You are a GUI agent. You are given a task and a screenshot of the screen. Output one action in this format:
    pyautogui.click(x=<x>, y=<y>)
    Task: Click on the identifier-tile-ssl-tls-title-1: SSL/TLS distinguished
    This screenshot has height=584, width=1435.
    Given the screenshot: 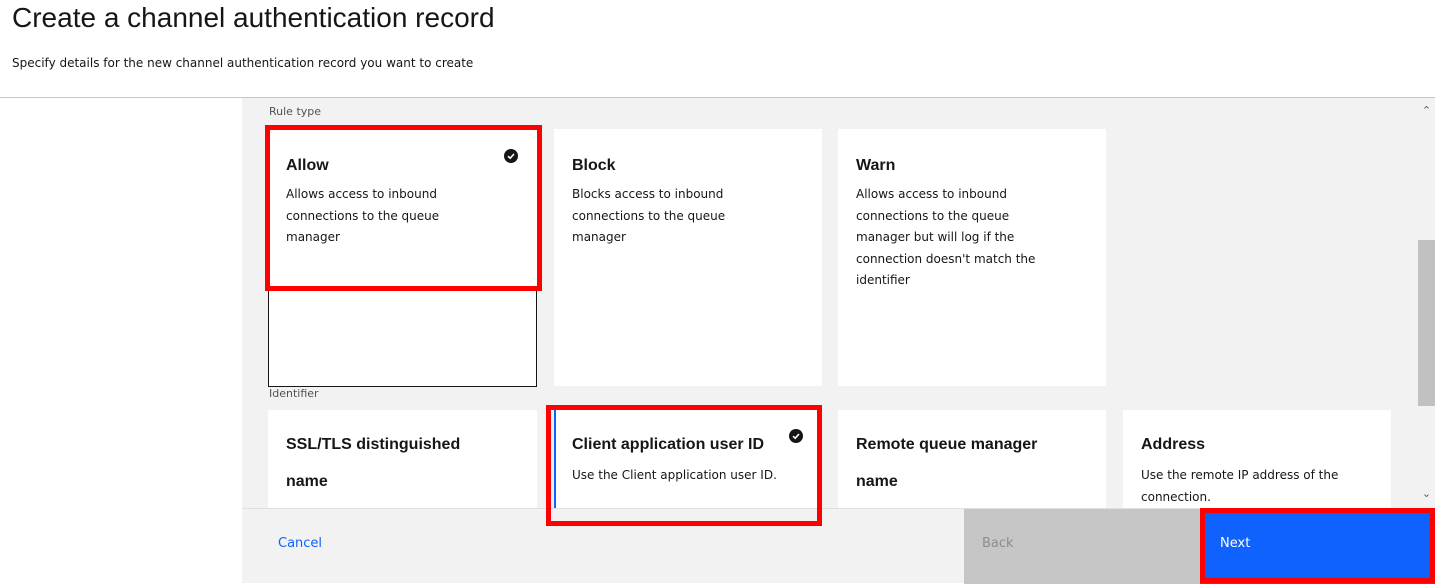 What is the action you would take?
    pyautogui.click(x=373, y=444)
    